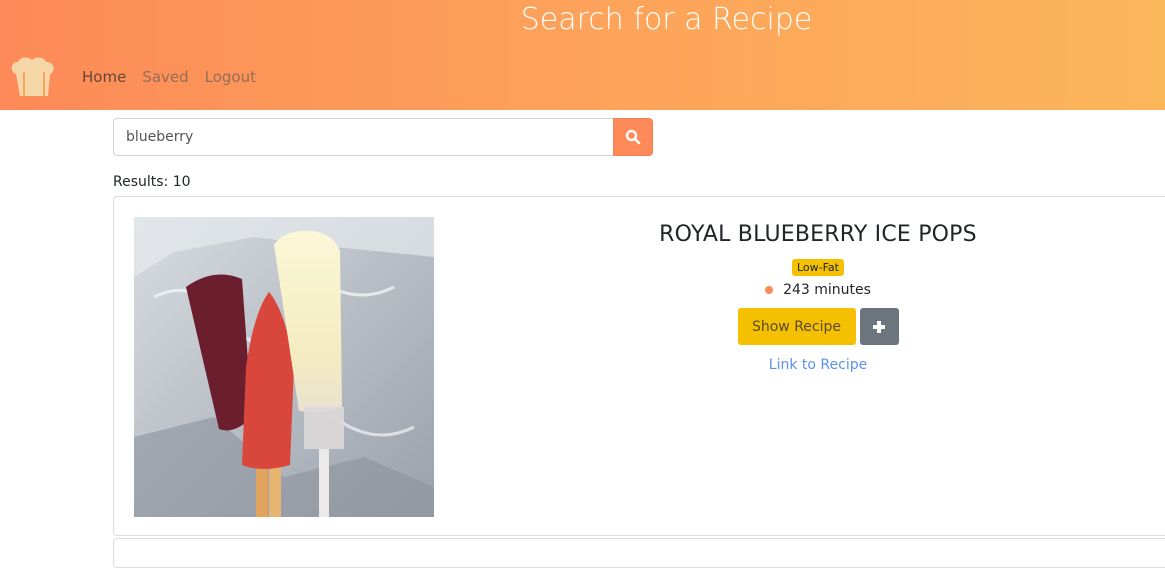  What do you see at coordinates (818, 234) in the screenshot?
I see `recipe-title: ROYAL BLUEBERRY ICE POPS` at bounding box center [818, 234].